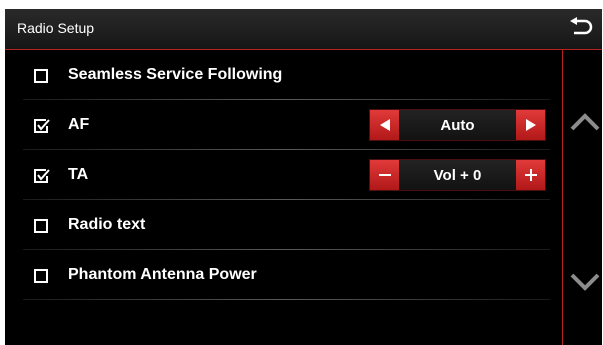 The width and height of the screenshot is (603, 345). I want to click on af-value: Auto, so click(457, 125).